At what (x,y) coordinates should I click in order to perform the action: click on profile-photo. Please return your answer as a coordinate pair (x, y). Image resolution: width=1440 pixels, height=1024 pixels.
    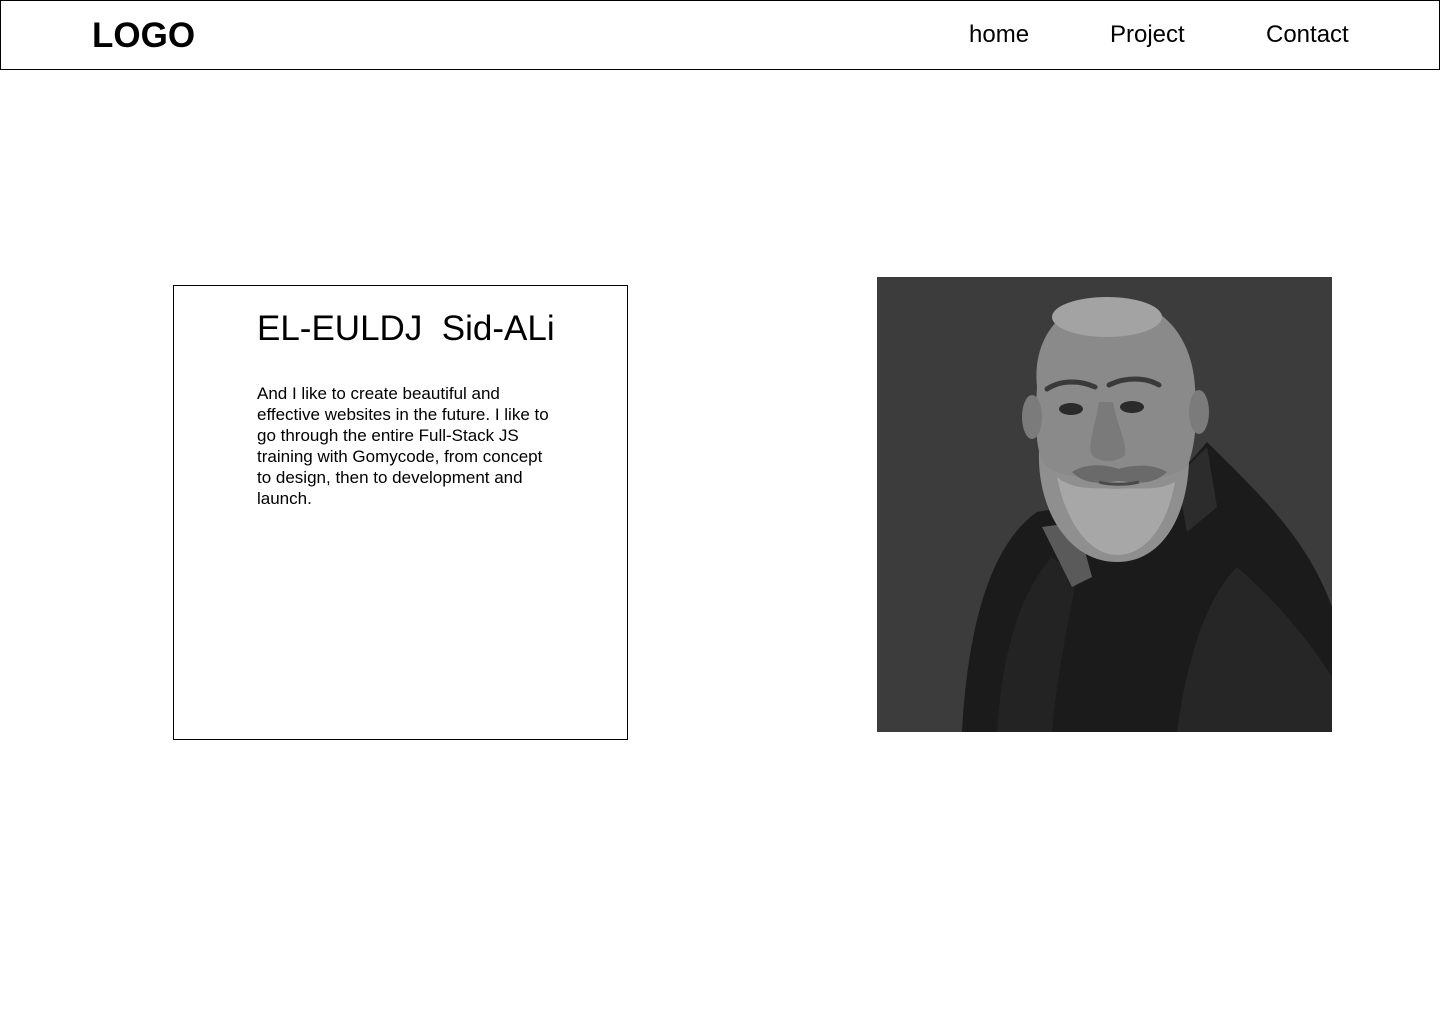
    Looking at the image, I should click on (1104, 504).